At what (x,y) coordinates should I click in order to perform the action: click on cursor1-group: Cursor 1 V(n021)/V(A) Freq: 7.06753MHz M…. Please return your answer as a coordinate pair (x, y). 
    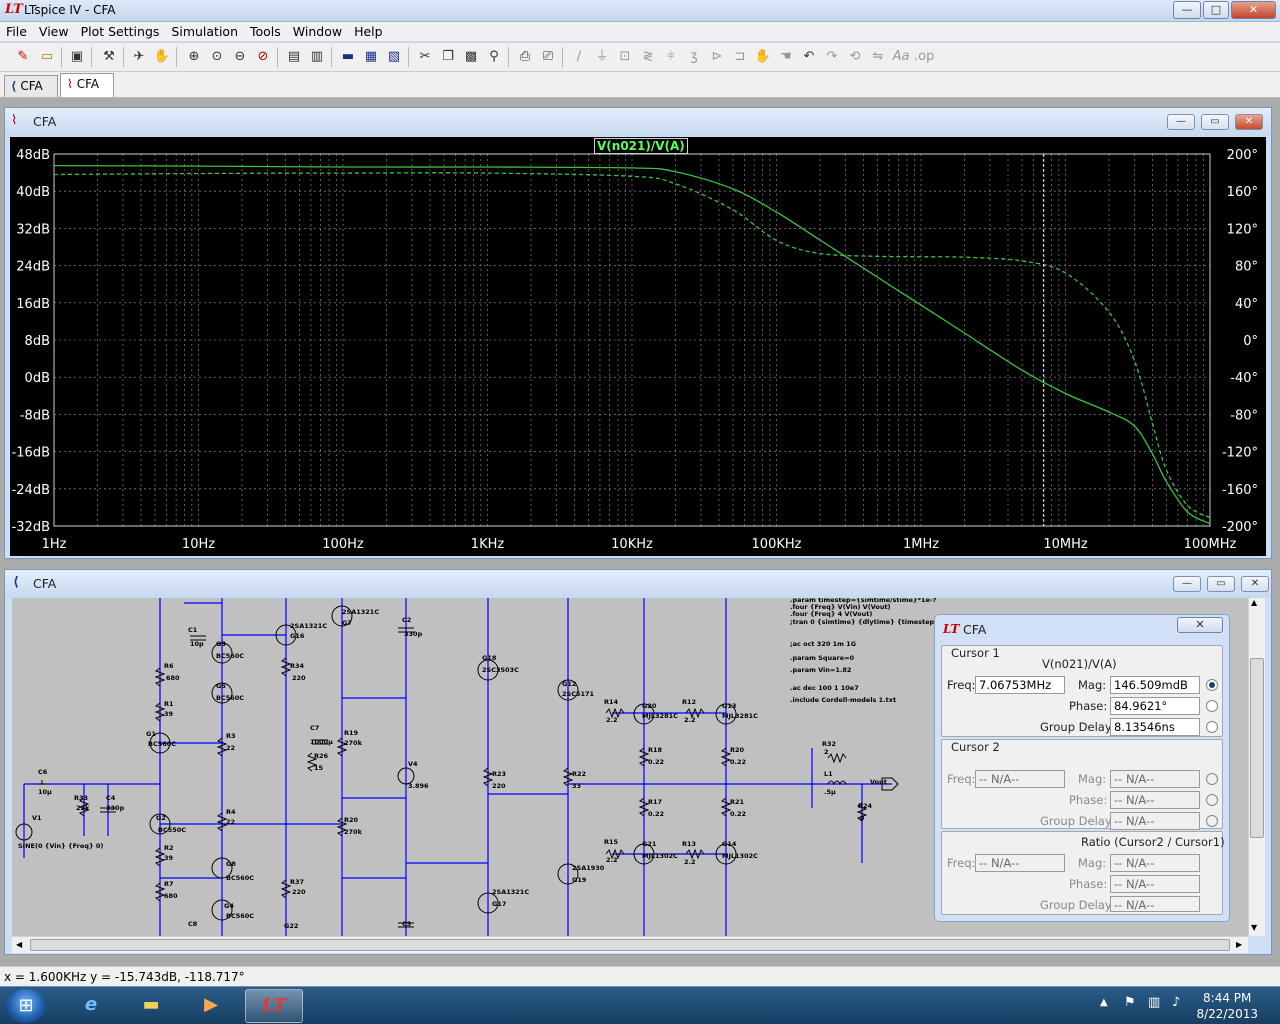
    Looking at the image, I should click on (1082, 691).